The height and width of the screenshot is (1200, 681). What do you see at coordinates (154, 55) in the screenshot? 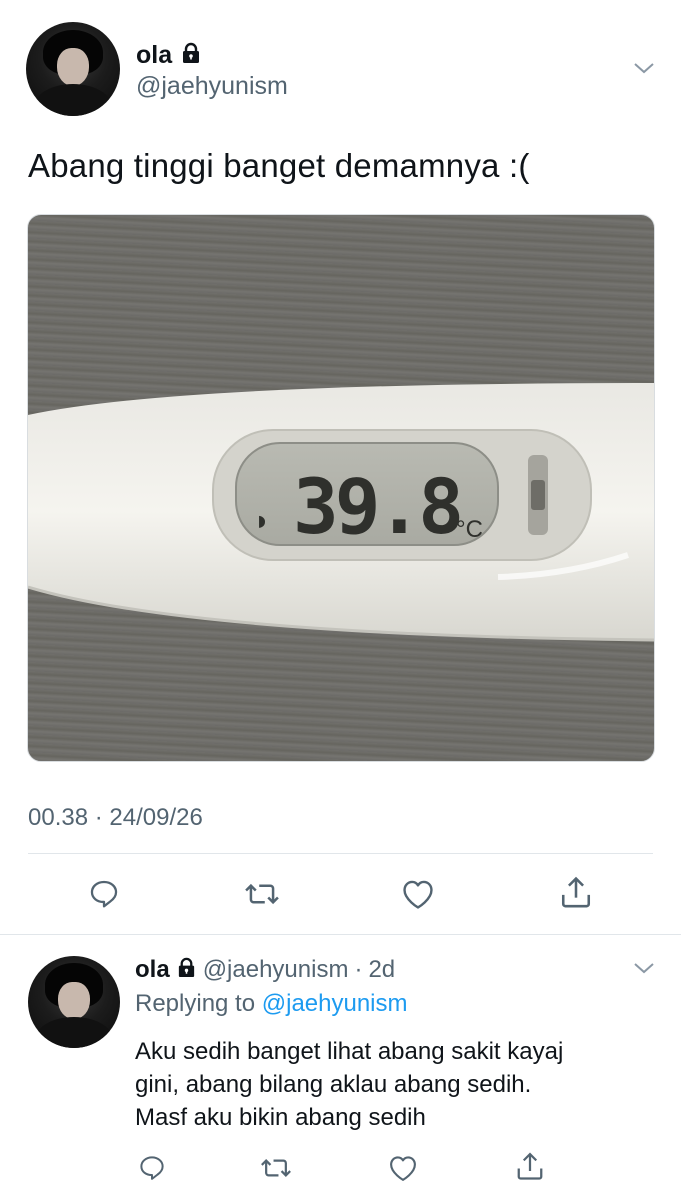
I see `author-name: ola` at bounding box center [154, 55].